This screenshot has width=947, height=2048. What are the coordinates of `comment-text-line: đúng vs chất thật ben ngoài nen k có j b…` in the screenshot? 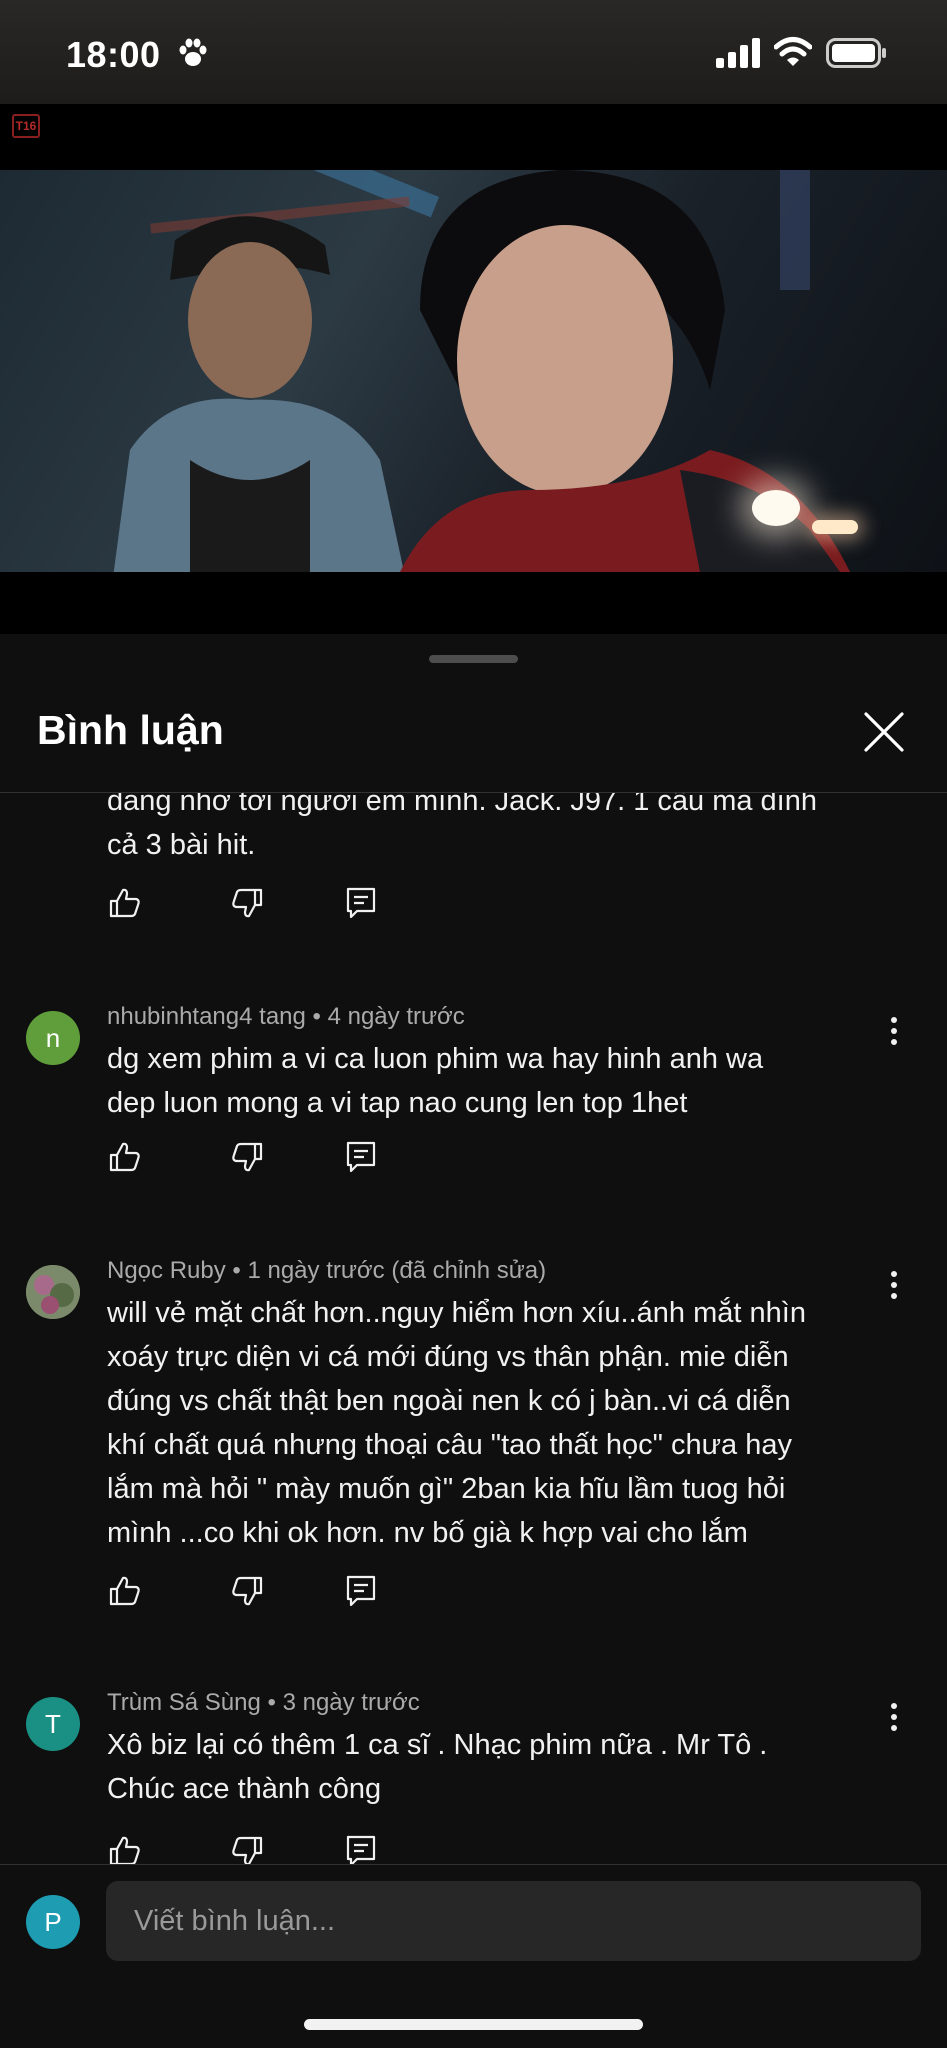 It's located at (449, 1401).